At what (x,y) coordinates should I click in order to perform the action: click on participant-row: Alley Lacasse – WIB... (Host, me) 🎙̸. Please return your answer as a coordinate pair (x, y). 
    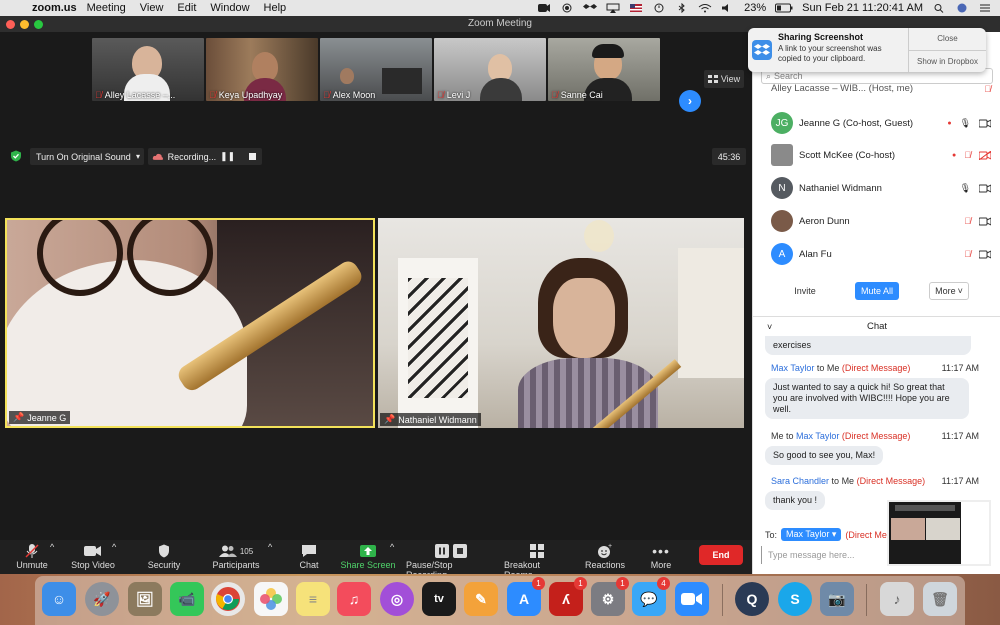
    Looking at the image, I should click on (876, 87).